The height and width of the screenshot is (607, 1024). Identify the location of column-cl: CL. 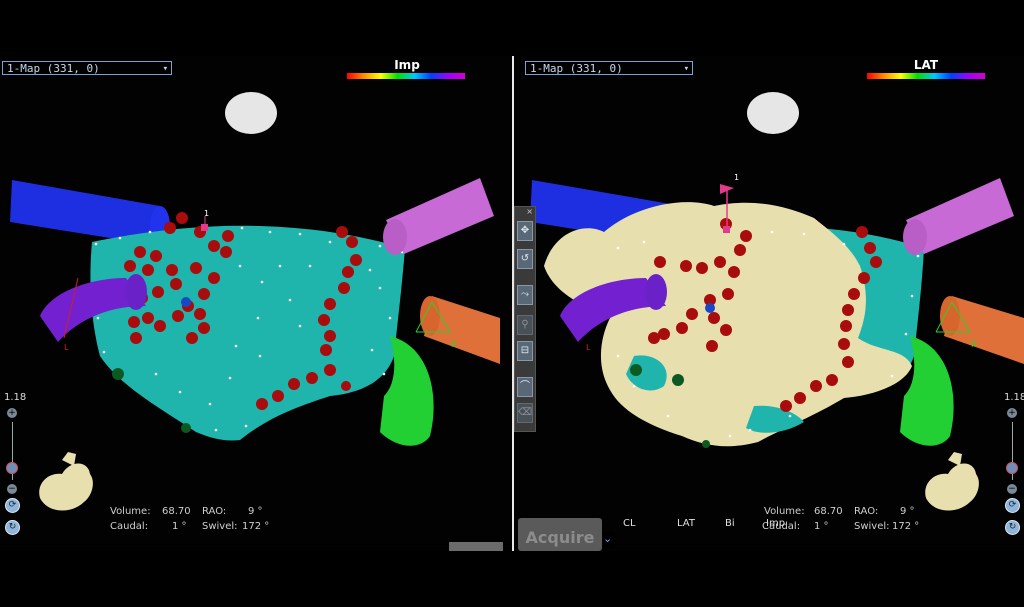
(629, 523).